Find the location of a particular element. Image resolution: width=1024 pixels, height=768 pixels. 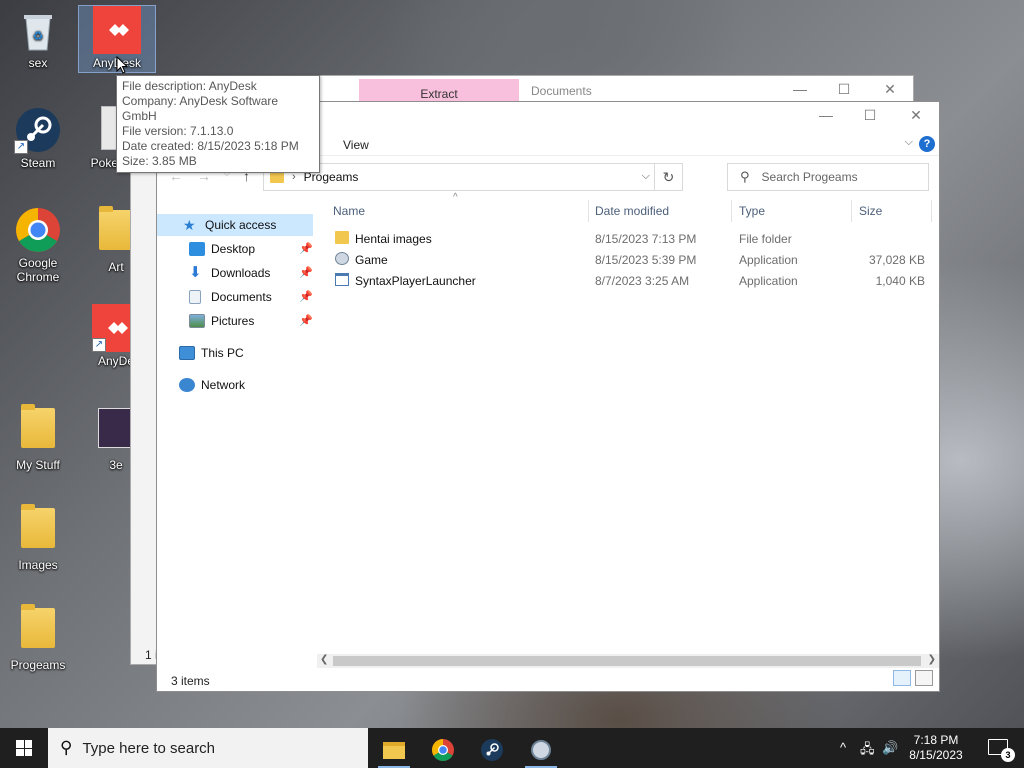

taskbar-chrome is located at coordinates (443, 750).